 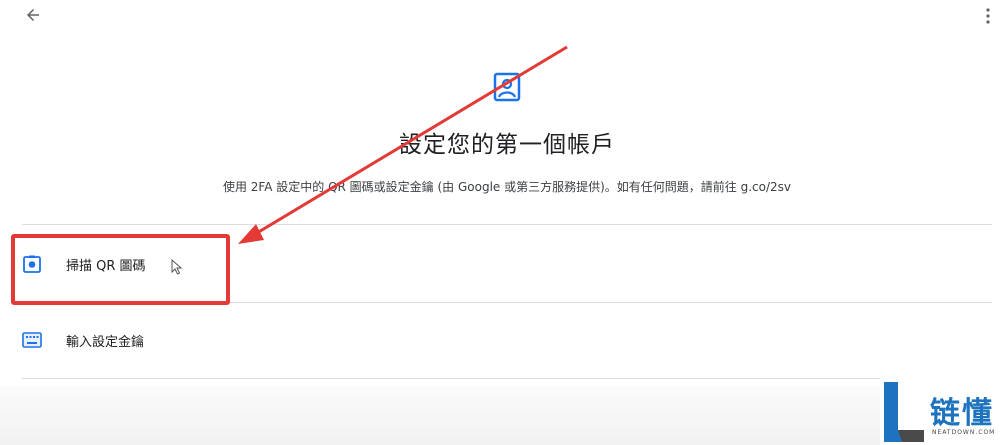 I want to click on page-title: 設定您的第一個帳戶, so click(x=507, y=145).